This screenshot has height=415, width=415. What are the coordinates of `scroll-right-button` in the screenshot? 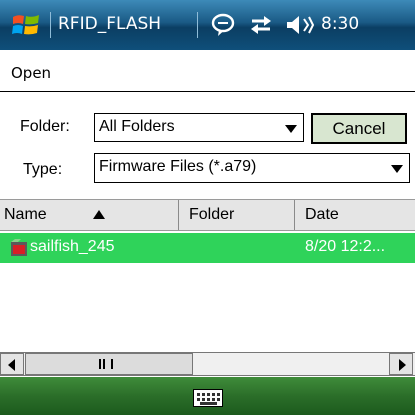 It's located at (401, 364).